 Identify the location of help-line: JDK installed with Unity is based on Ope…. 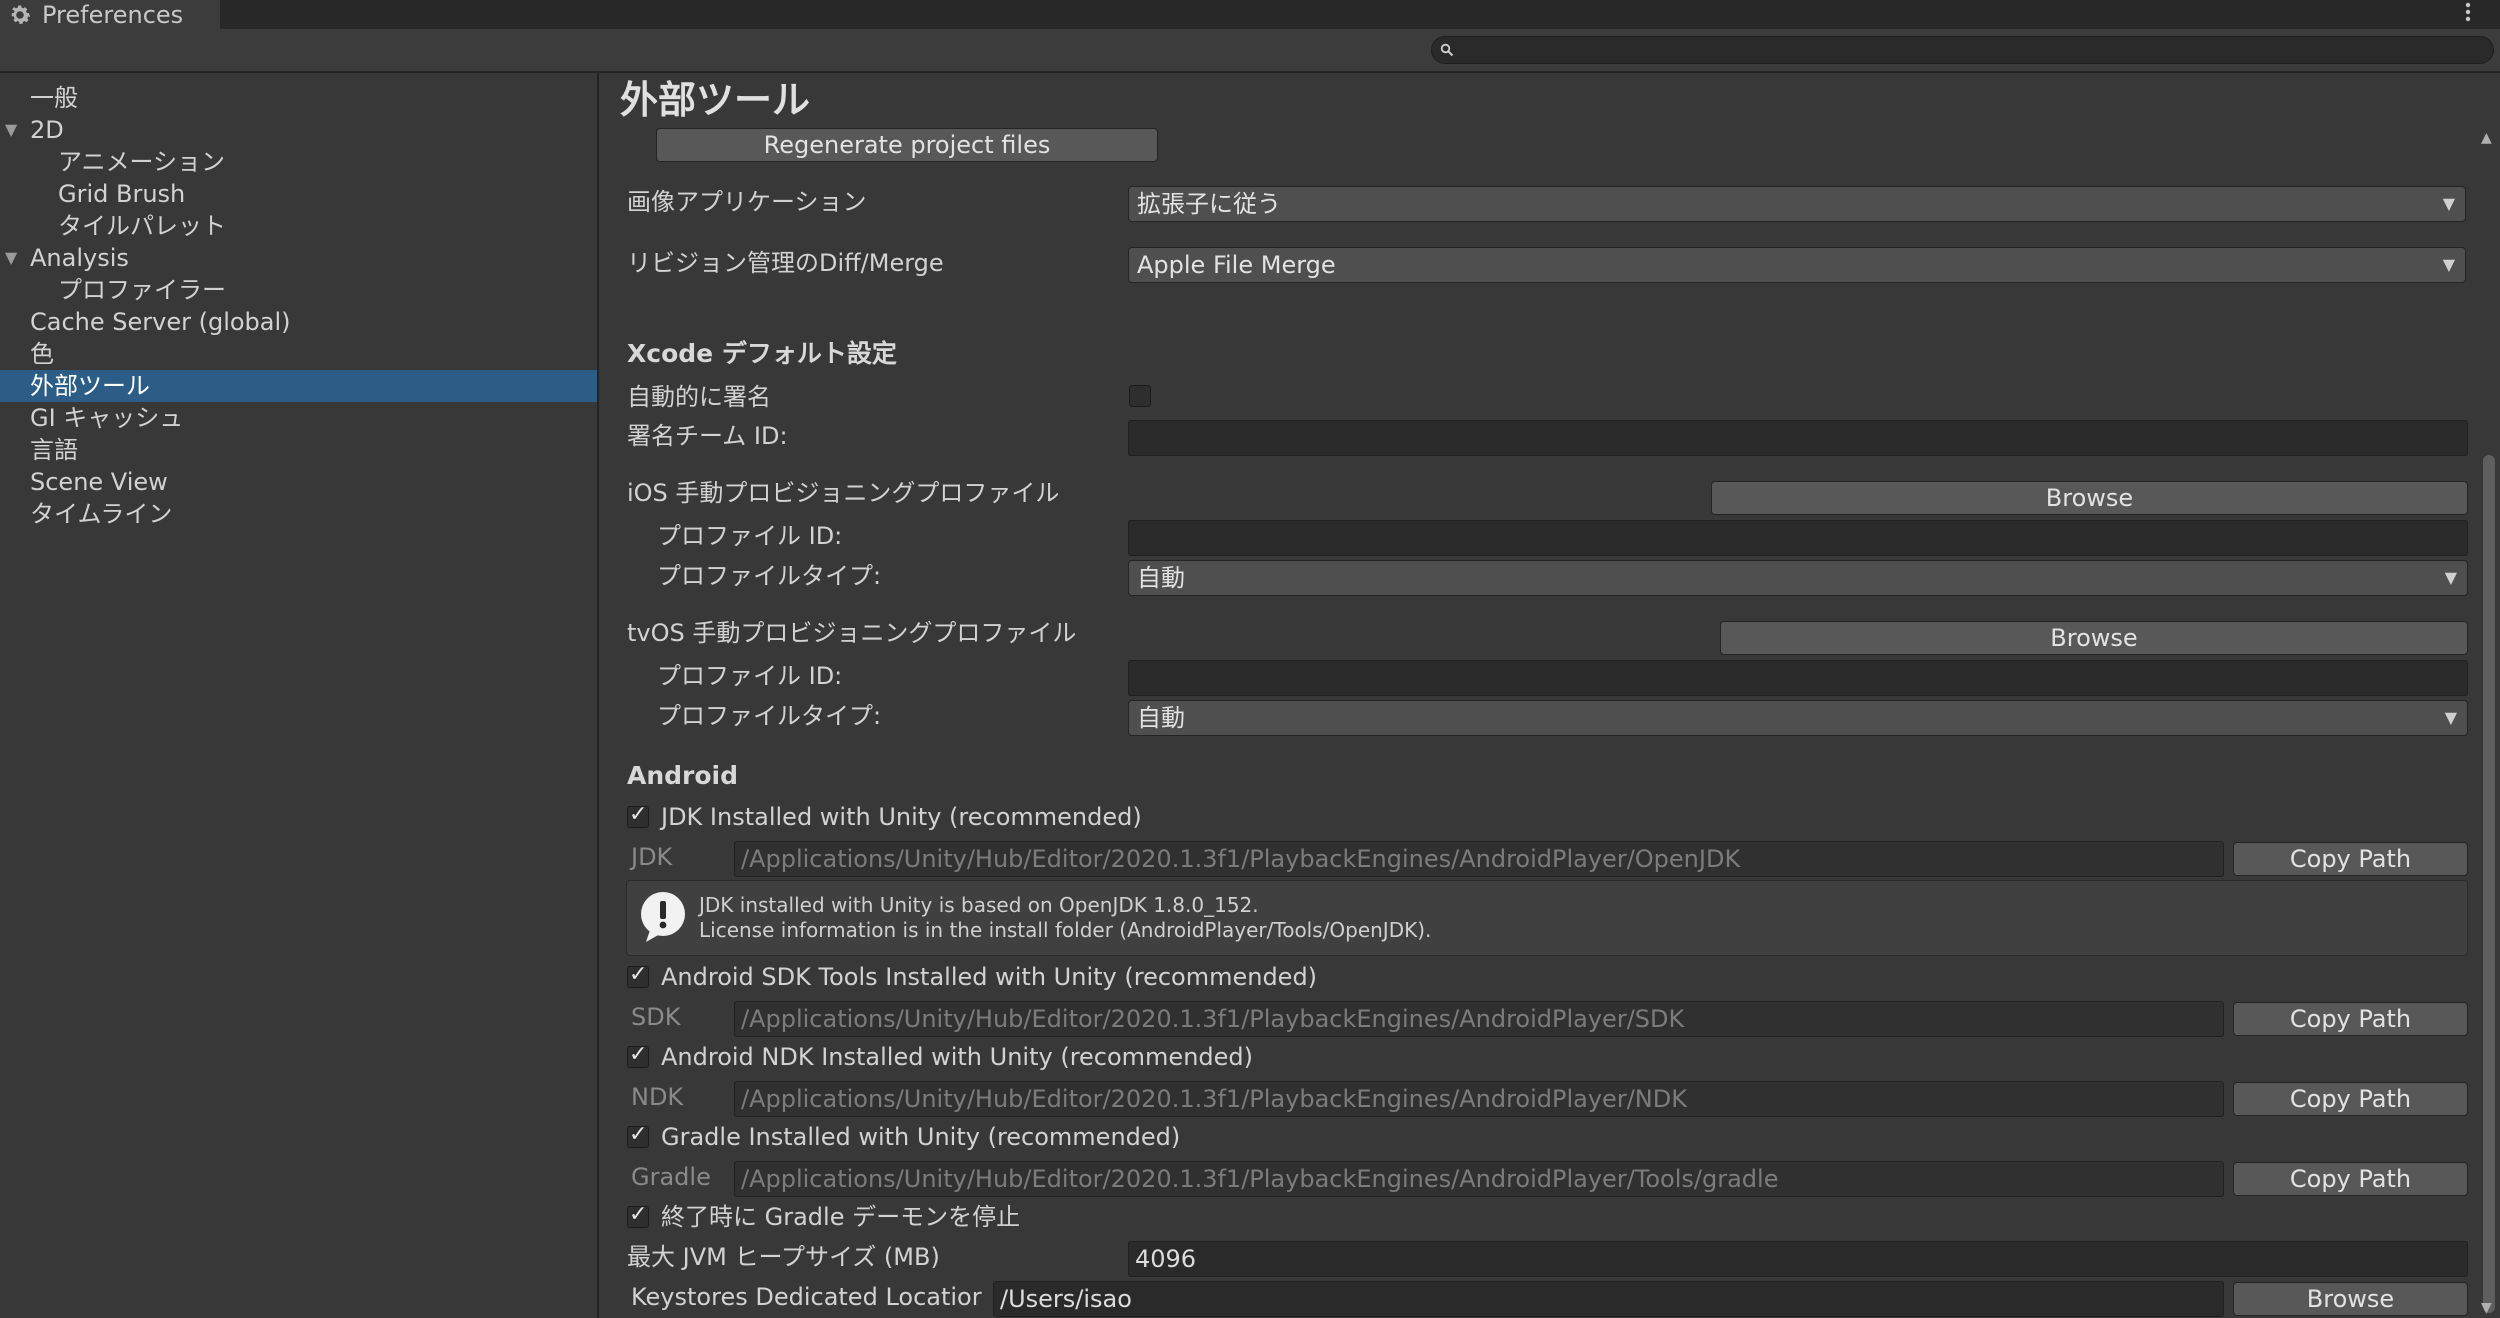
(979, 905).